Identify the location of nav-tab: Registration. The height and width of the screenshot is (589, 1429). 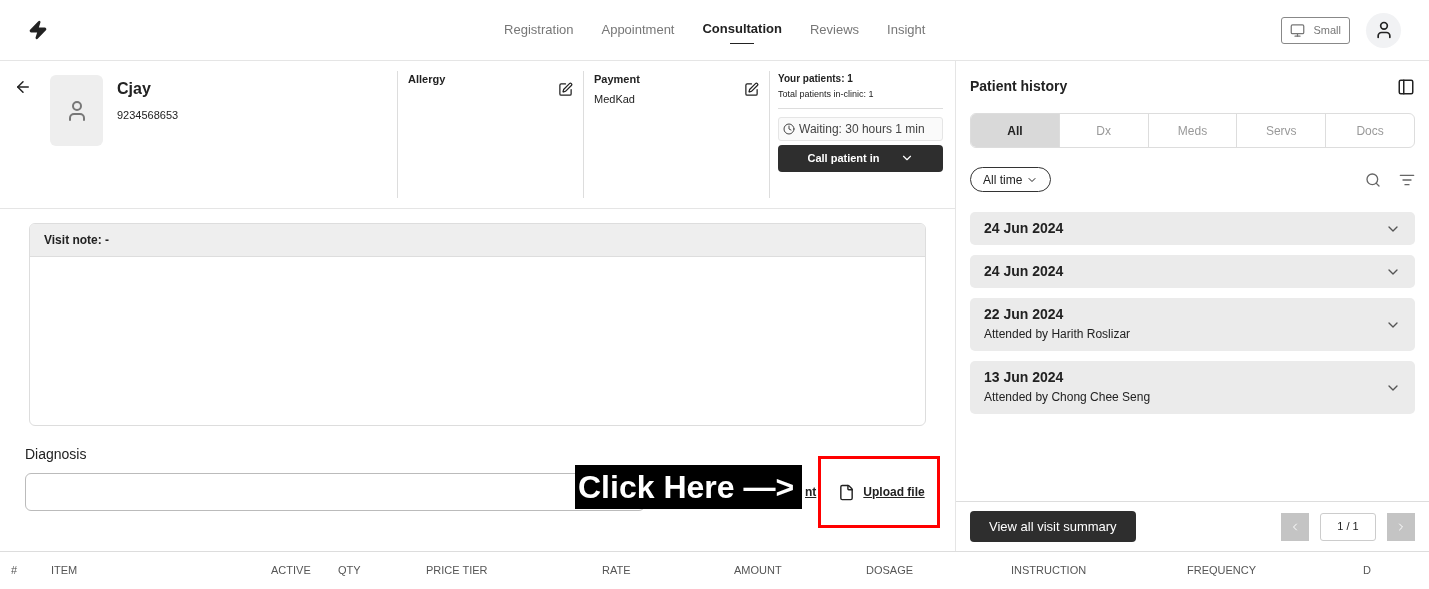
(539, 30).